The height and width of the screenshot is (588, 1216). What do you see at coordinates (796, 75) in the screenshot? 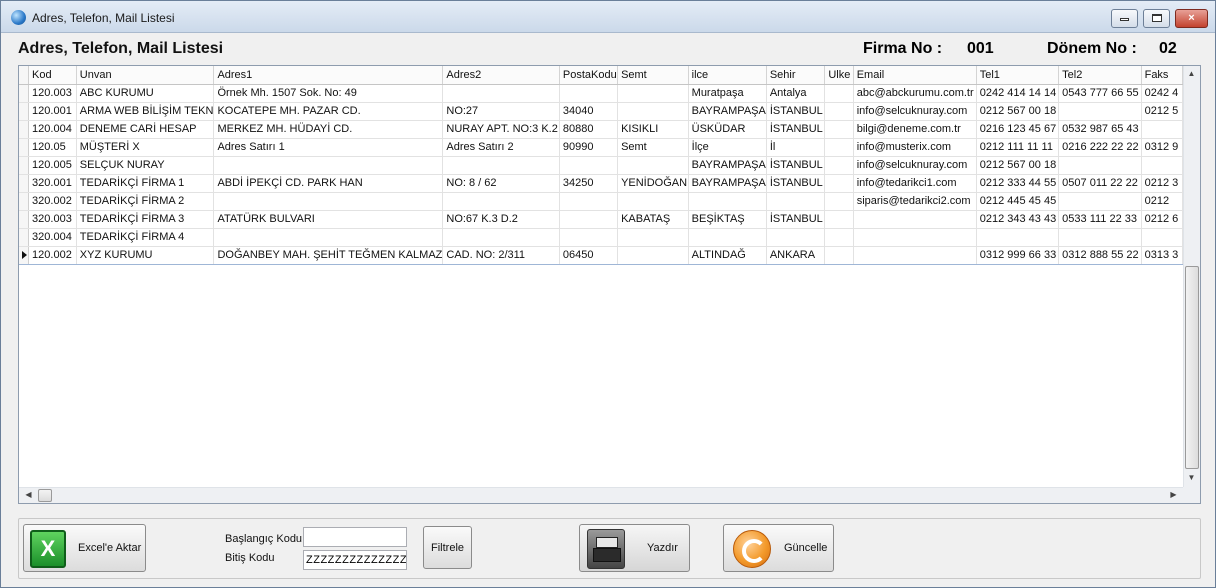
I see `column-header: Sehir` at bounding box center [796, 75].